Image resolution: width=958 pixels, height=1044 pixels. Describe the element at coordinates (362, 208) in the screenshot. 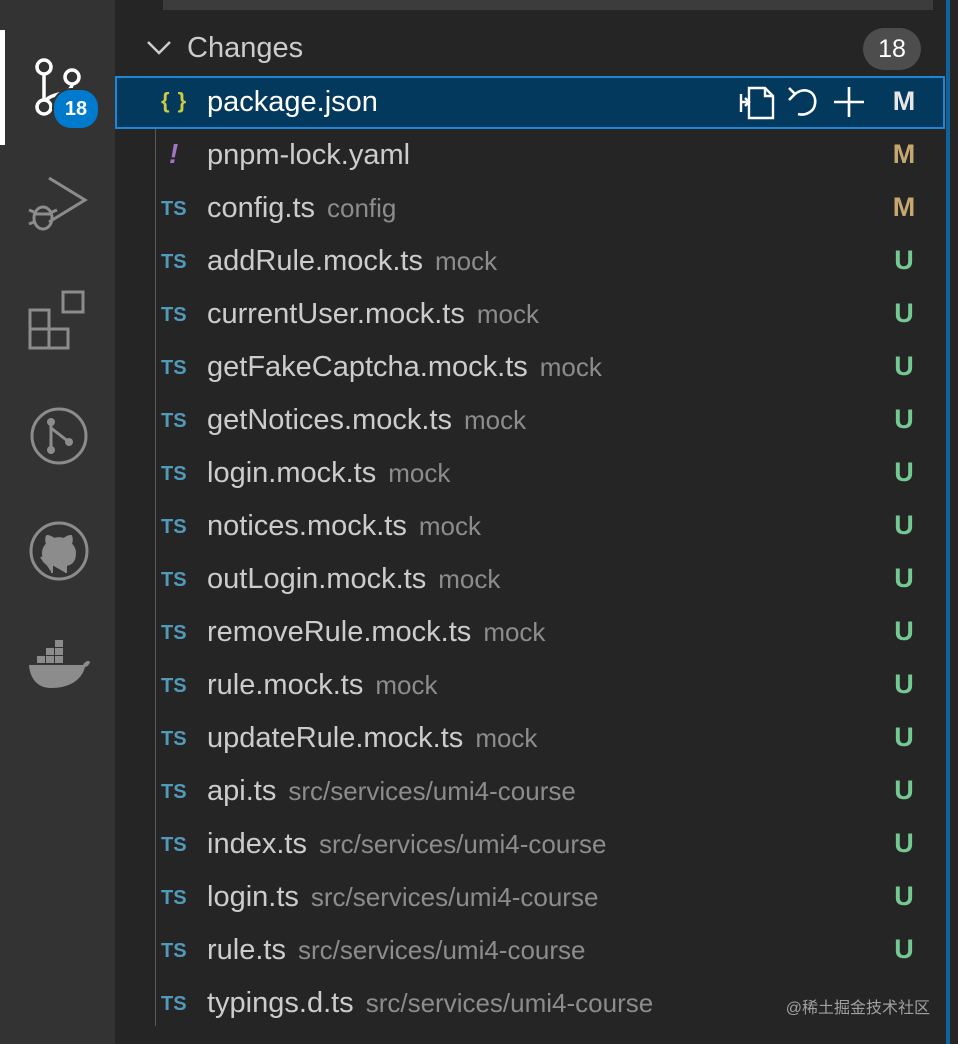

I see `file-directory: config` at that location.